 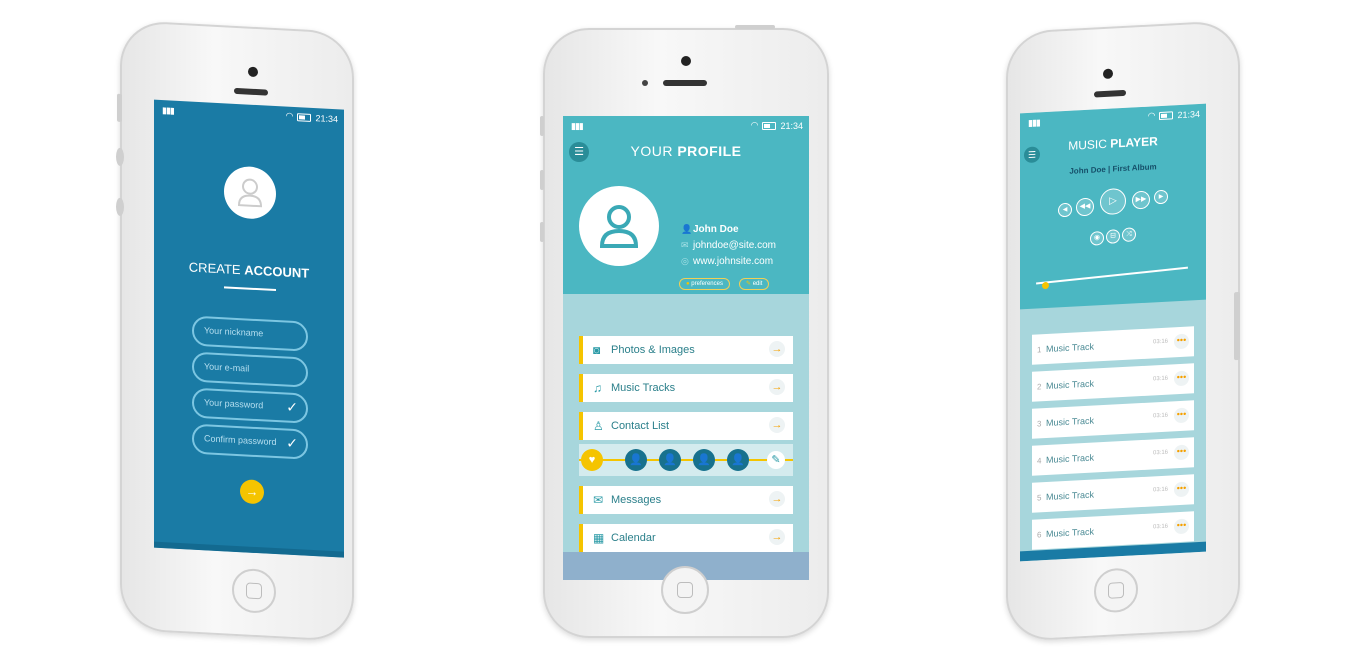 What do you see at coordinates (598, 426) in the screenshot?
I see `contact-icon: ♙` at bounding box center [598, 426].